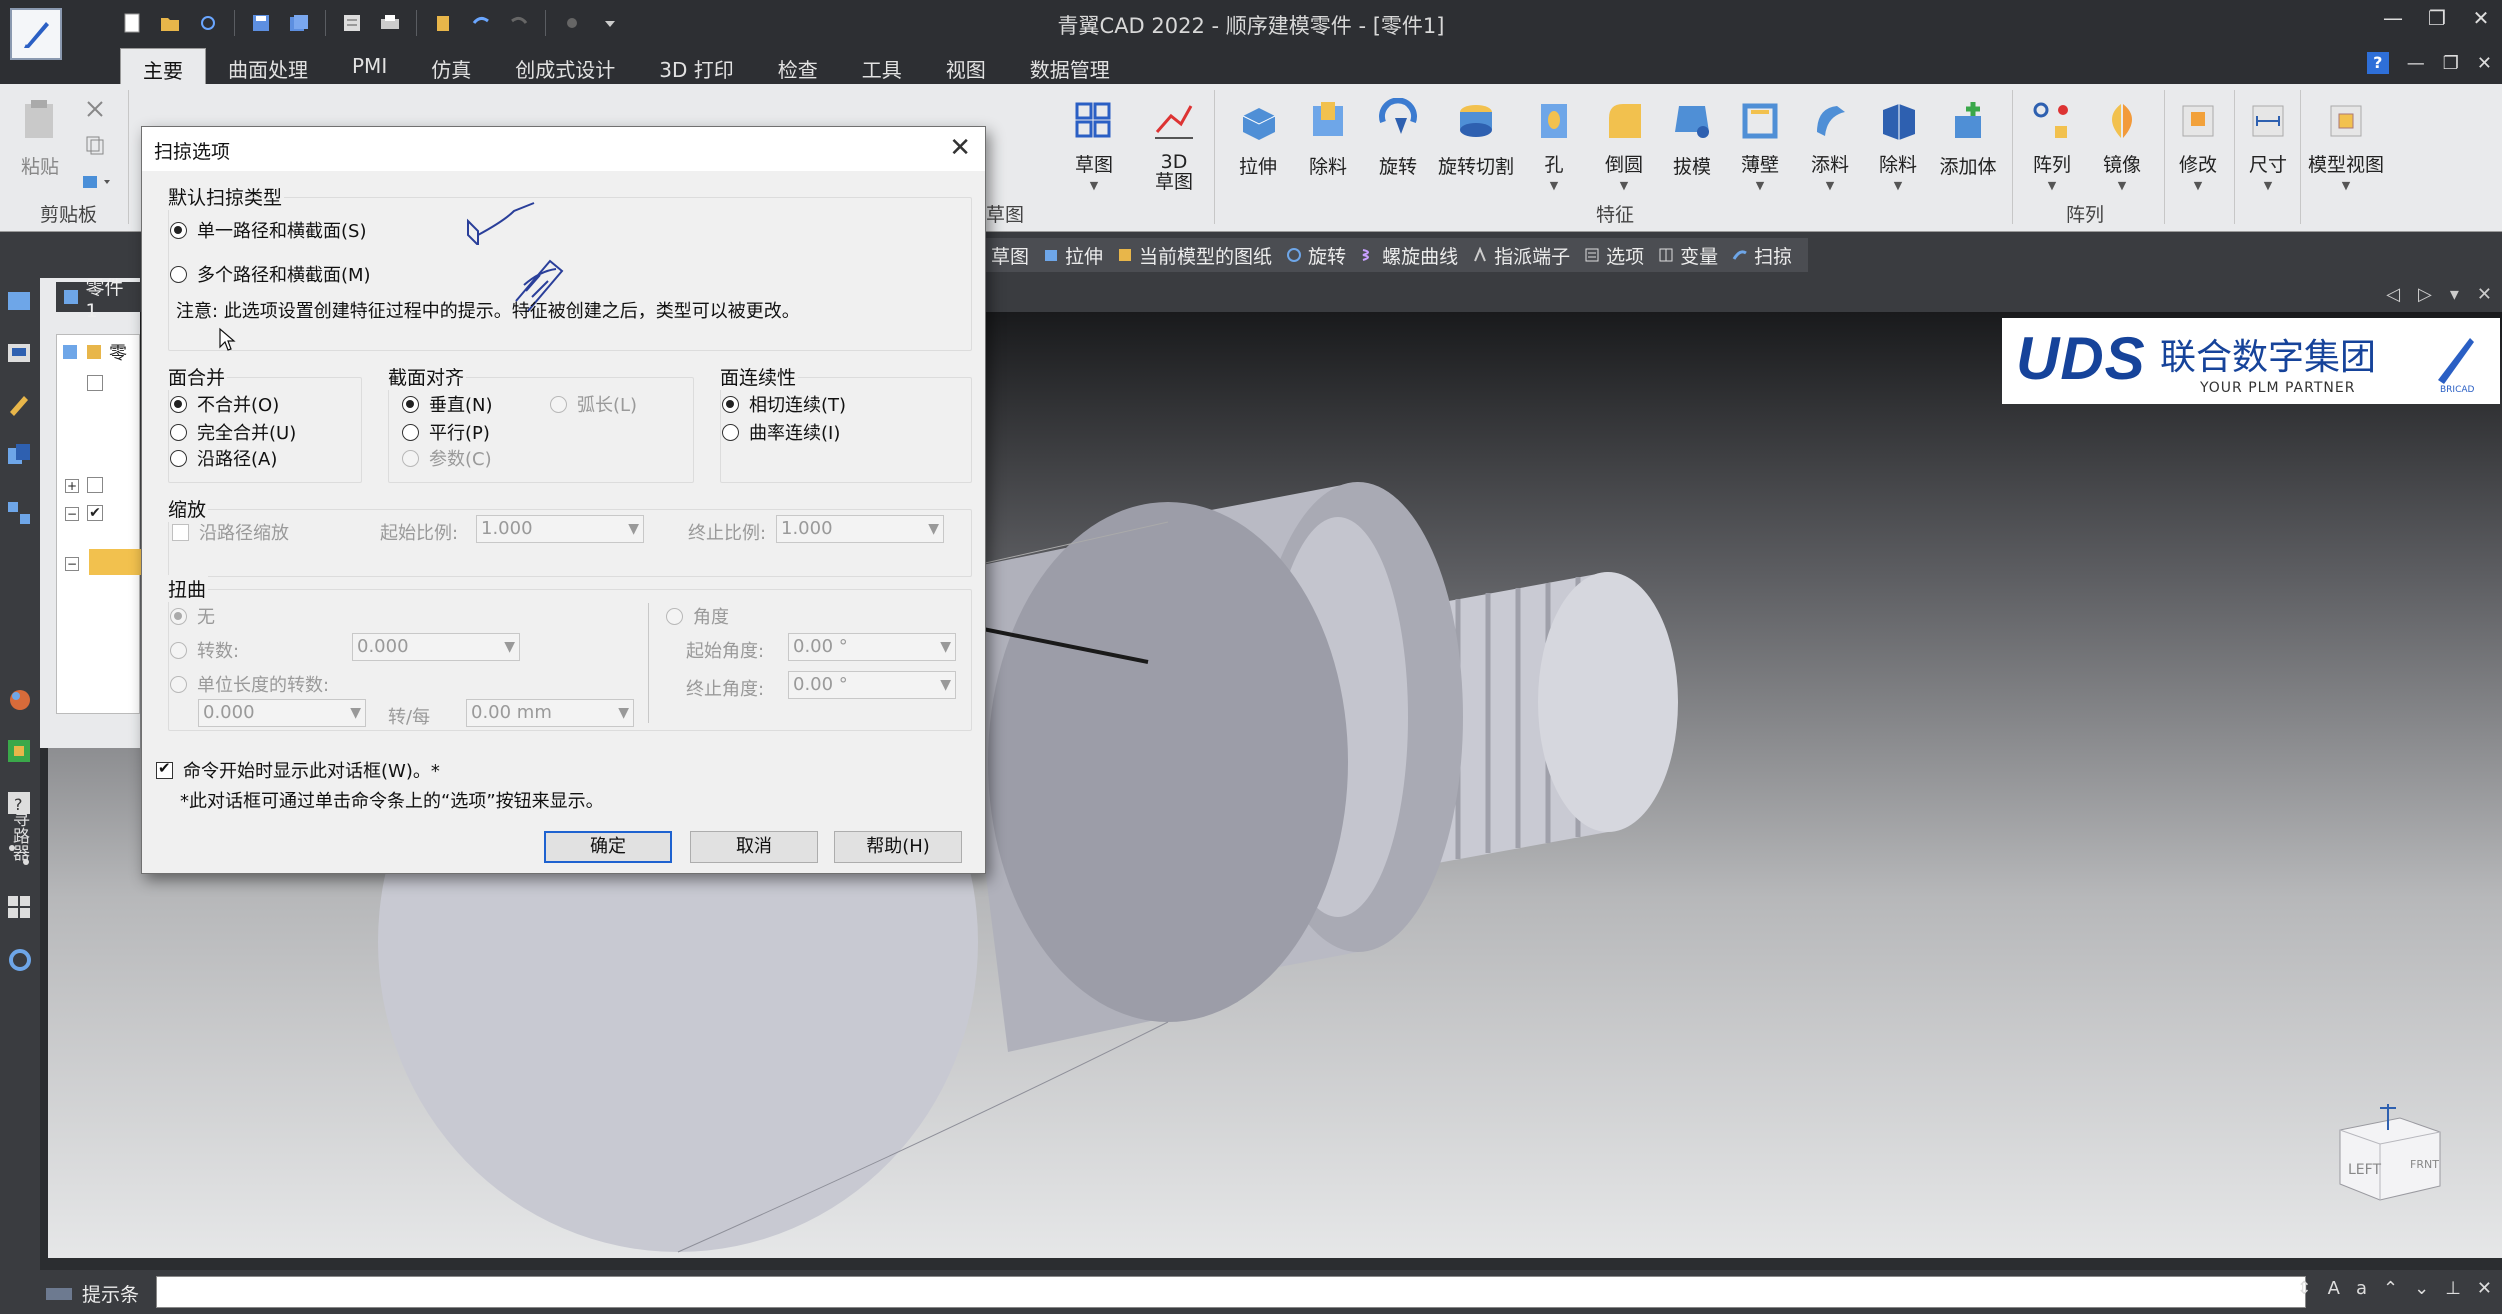 The width and height of the screenshot is (2502, 1314). What do you see at coordinates (1762, 255) in the screenshot?
I see `cmd-sweep: 扫掠` at bounding box center [1762, 255].